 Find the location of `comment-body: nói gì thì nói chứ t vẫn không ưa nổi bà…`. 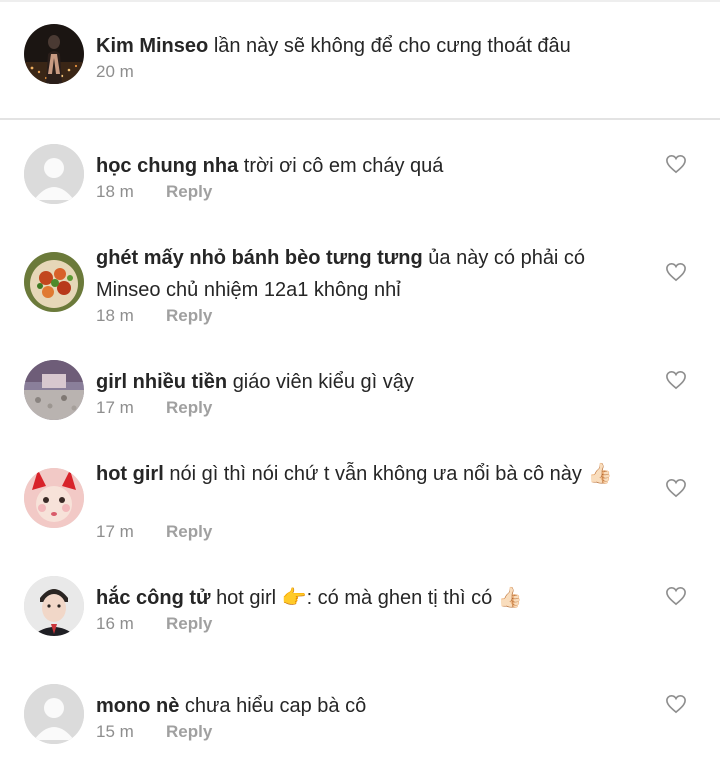

comment-body: nói gì thì nói chứ t vẫn không ưa nổi bà… is located at coordinates (375, 474).